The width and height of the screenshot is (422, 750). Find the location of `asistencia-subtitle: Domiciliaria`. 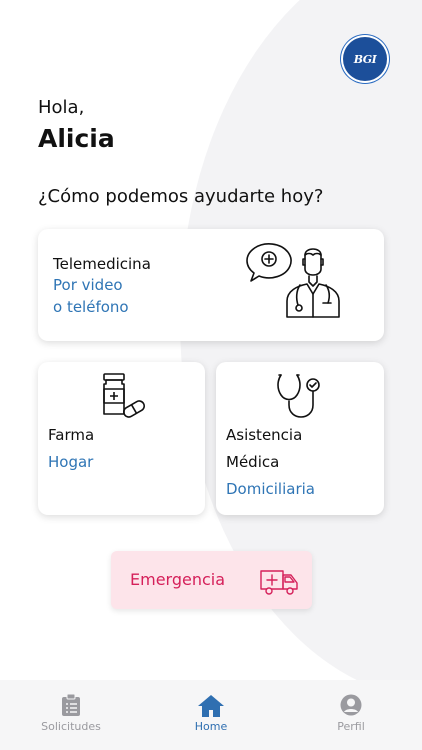

asistencia-subtitle: Domiciliaria is located at coordinates (270, 489).